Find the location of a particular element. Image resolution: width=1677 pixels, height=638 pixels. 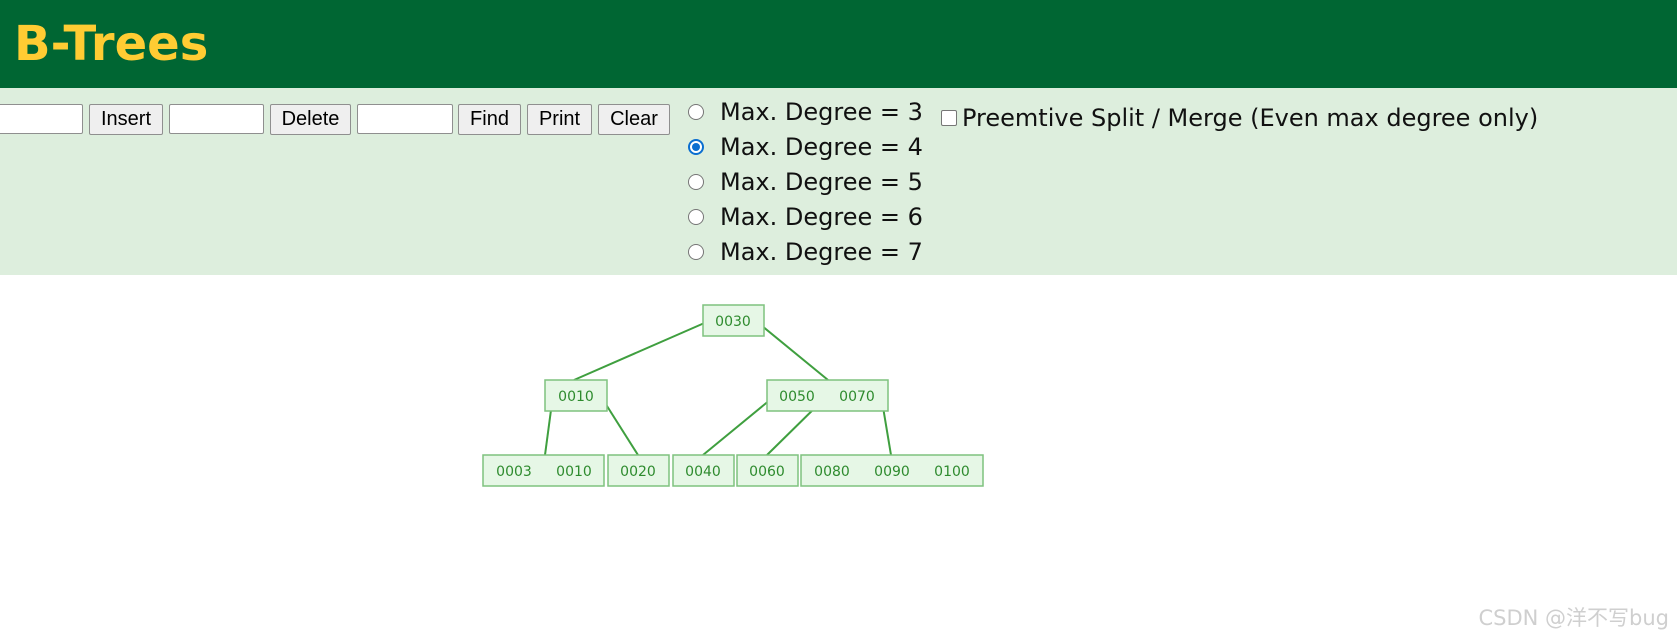

insert-button: Insert is located at coordinates (126, 119).